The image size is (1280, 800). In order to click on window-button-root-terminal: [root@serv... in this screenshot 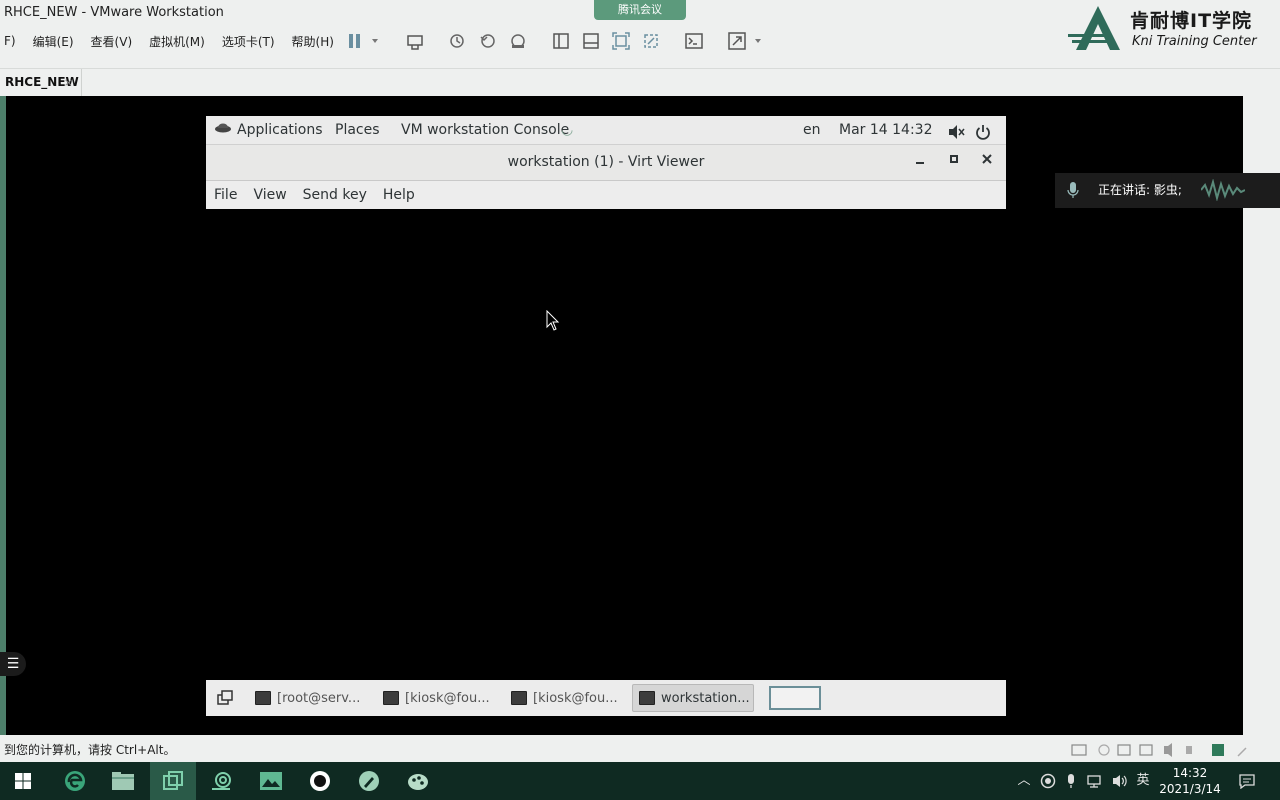, I will do `click(309, 698)`.